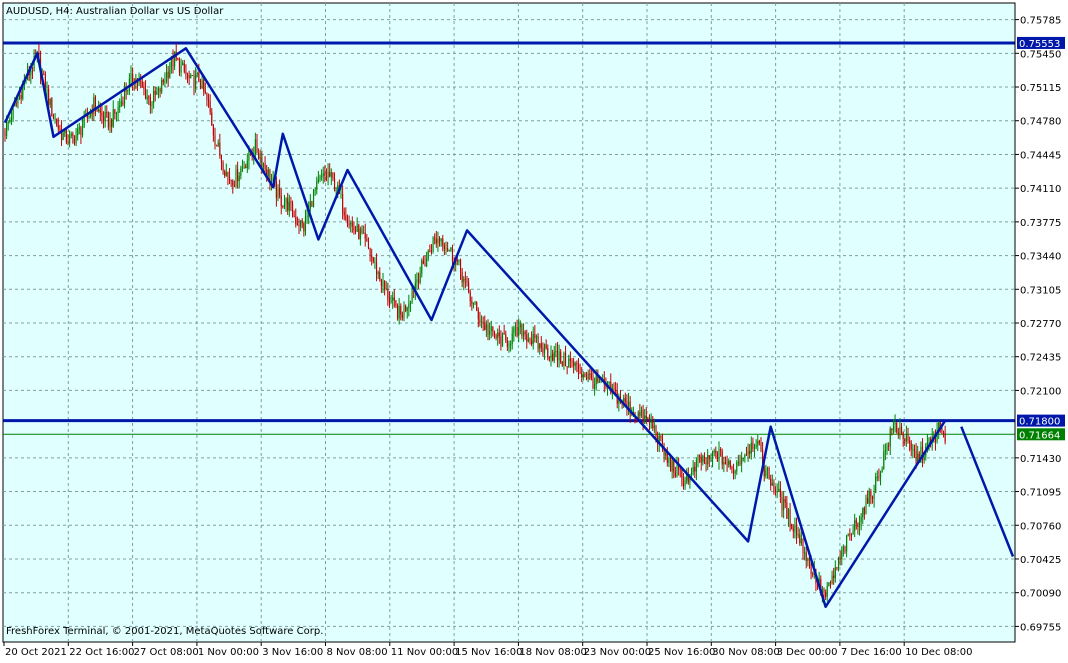 Image resolution: width=1068 pixels, height=663 pixels. Describe the element at coordinates (488, 652) in the screenshot. I see `x-tick-label: 15 Nov 16:00` at that location.